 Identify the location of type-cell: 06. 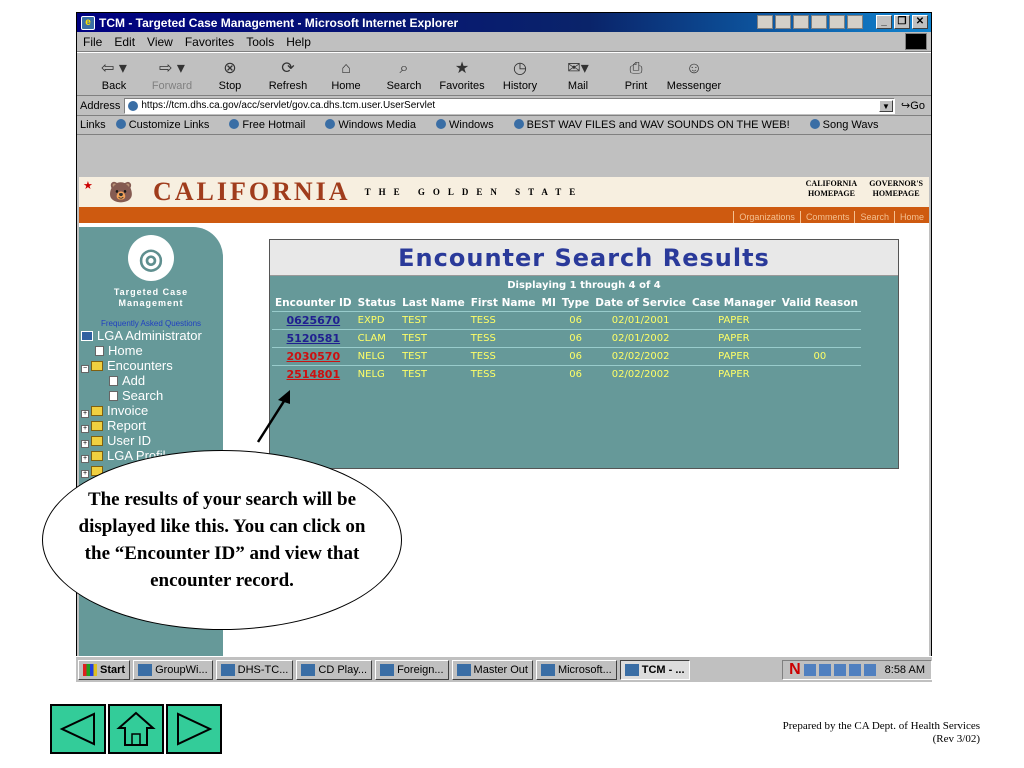
(575, 320).